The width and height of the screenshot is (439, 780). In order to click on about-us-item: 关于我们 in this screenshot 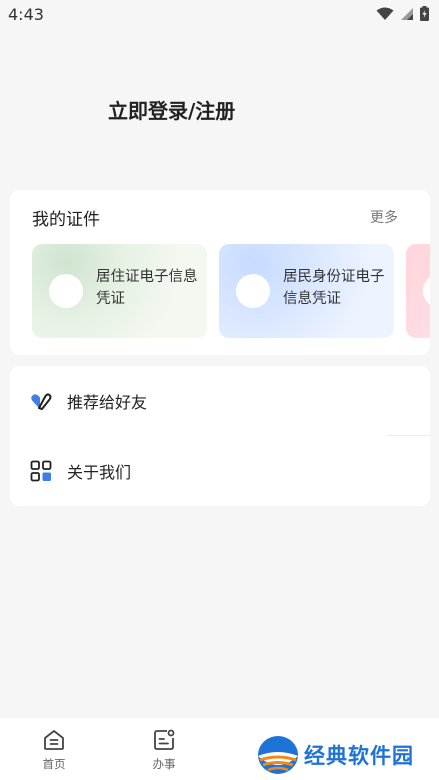, I will do `click(220, 471)`.